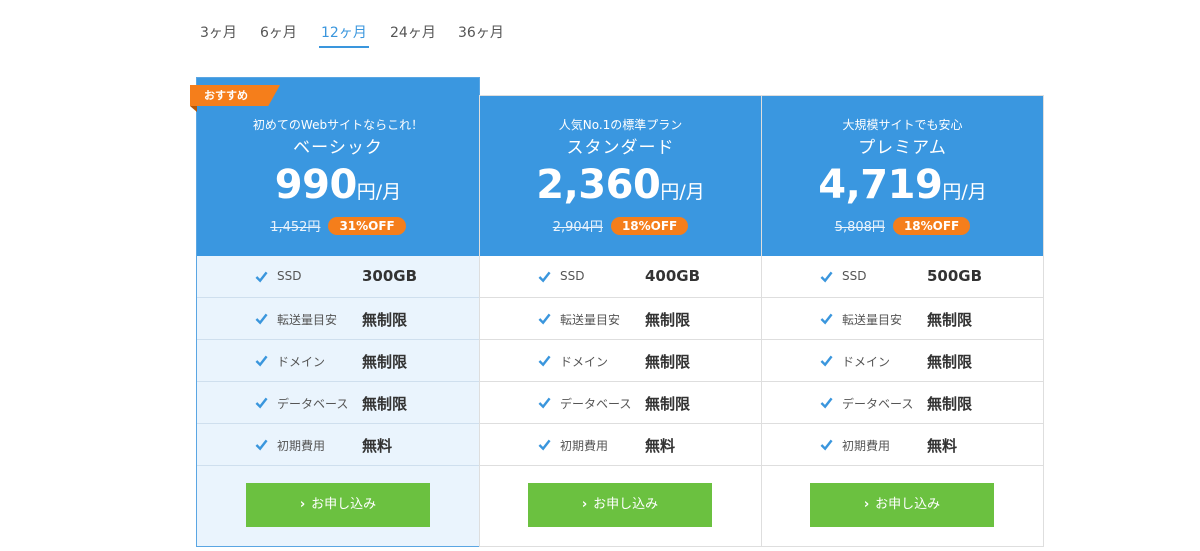  What do you see at coordinates (338, 148) in the screenshot?
I see `plan-name: ベーシック` at bounding box center [338, 148].